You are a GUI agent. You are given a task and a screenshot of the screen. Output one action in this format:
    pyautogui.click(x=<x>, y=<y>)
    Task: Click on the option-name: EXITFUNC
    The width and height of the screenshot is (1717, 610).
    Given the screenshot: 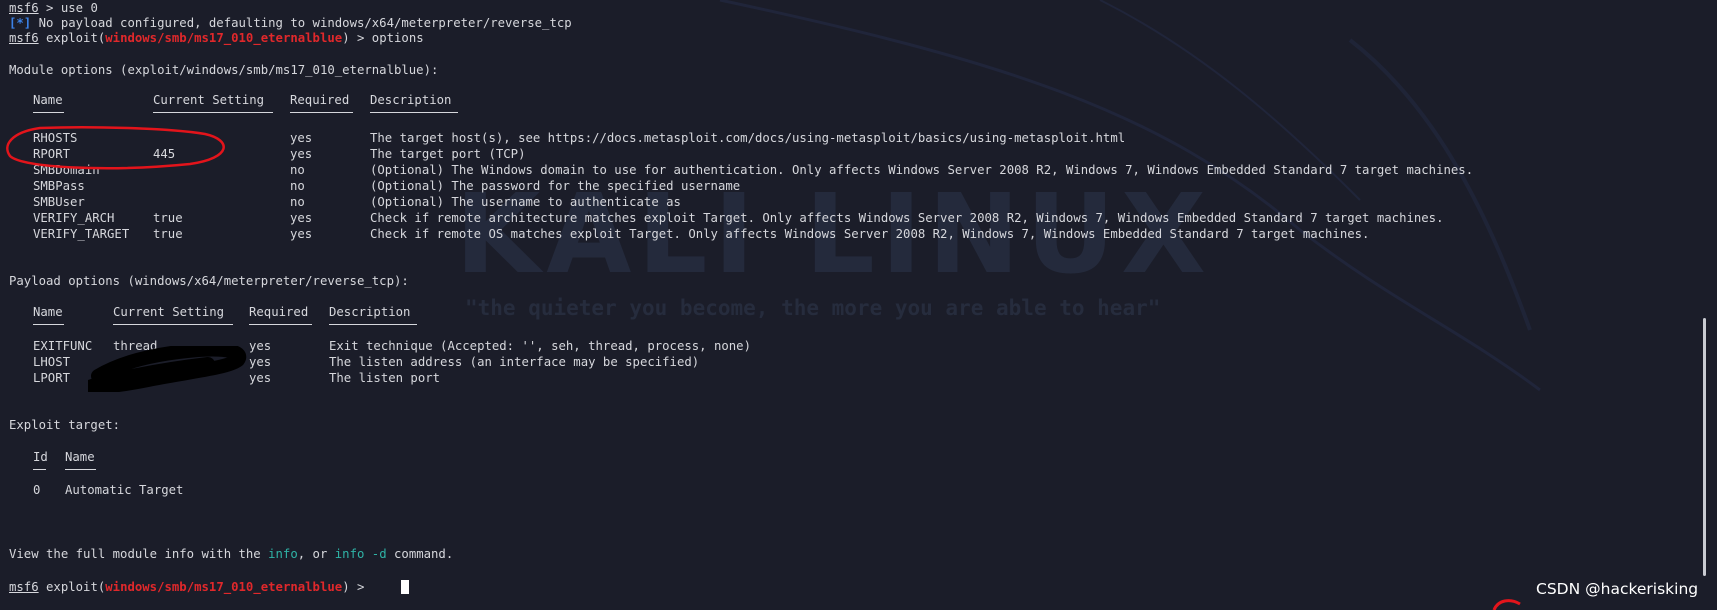 What is the action you would take?
    pyautogui.click(x=63, y=346)
    